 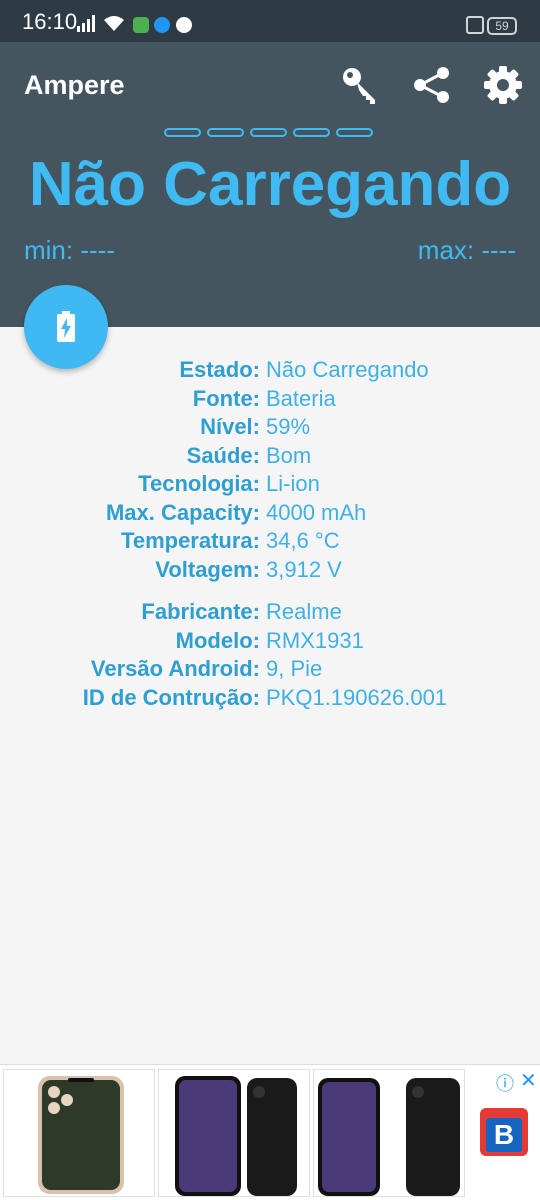 I want to click on info-row-saude: Saúde: Bom, so click(x=270, y=456).